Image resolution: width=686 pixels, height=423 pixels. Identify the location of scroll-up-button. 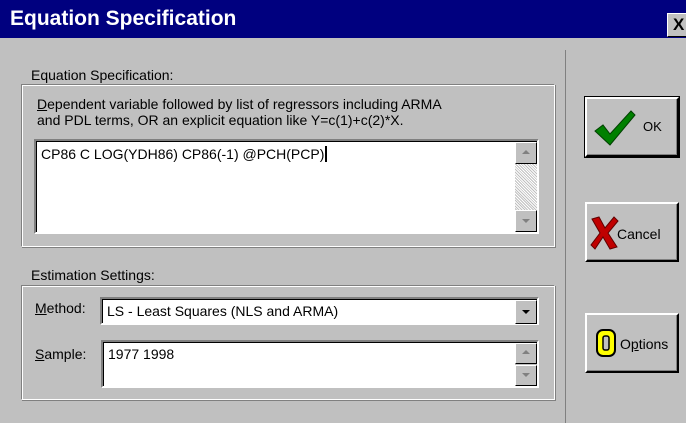
(526, 153).